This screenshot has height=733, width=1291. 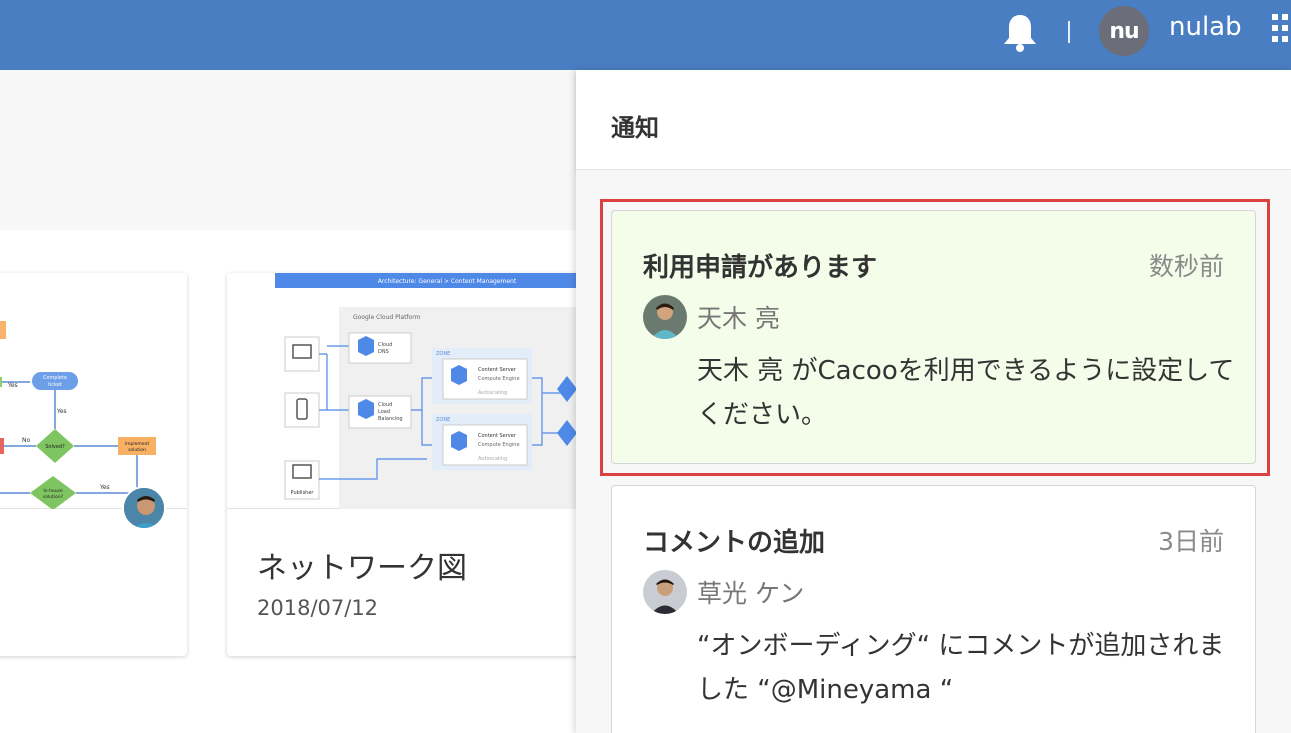 What do you see at coordinates (933, 120) in the screenshot?
I see `notification-panel-header: 通知` at bounding box center [933, 120].